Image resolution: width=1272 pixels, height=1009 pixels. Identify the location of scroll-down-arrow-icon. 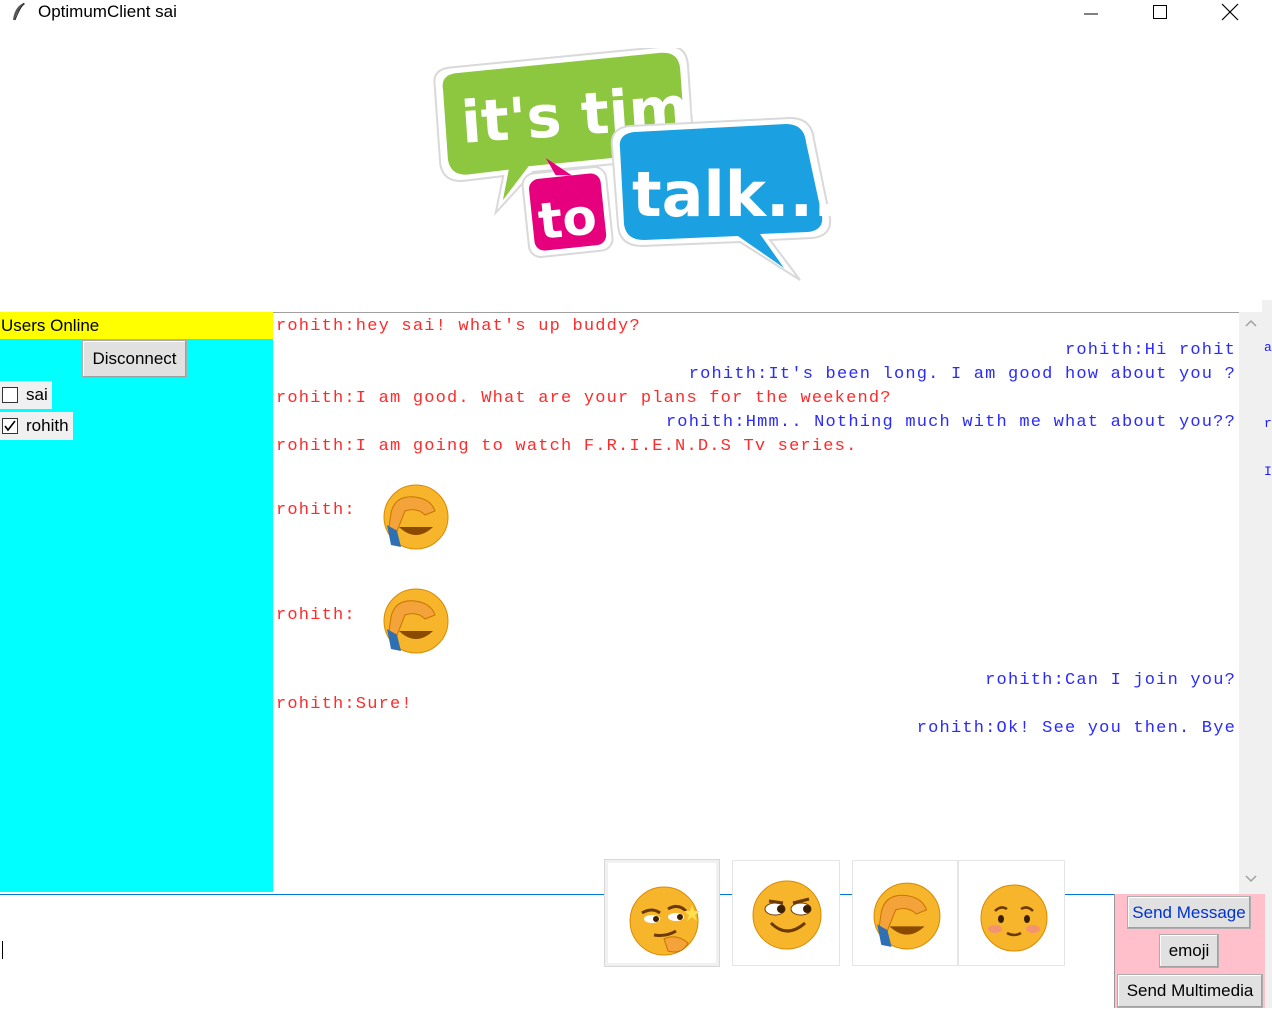
(1251, 879).